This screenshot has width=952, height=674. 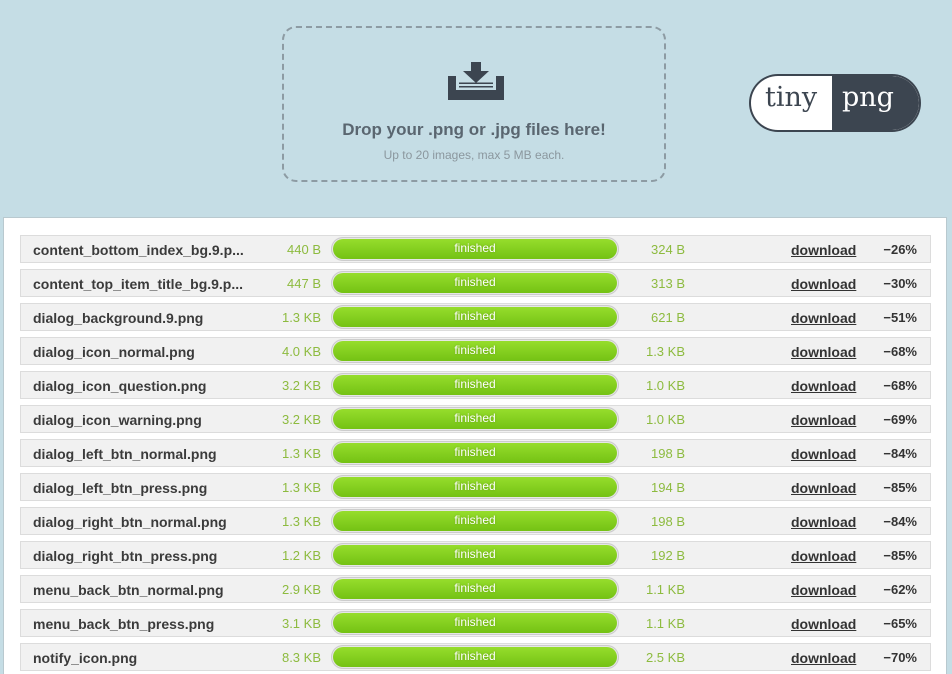 What do you see at coordinates (120, 488) in the screenshot?
I see `file-name: dialog_left_btn_press.png` at bounding box center [120, 488].